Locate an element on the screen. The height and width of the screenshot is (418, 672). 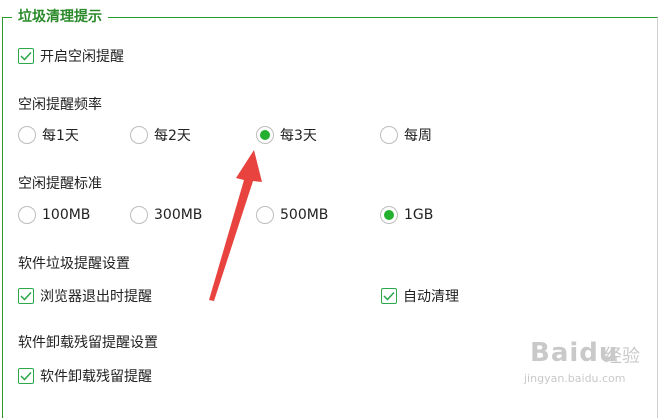
watermark-url: jingyan.baidu.com is located at coordinates (575, 378).